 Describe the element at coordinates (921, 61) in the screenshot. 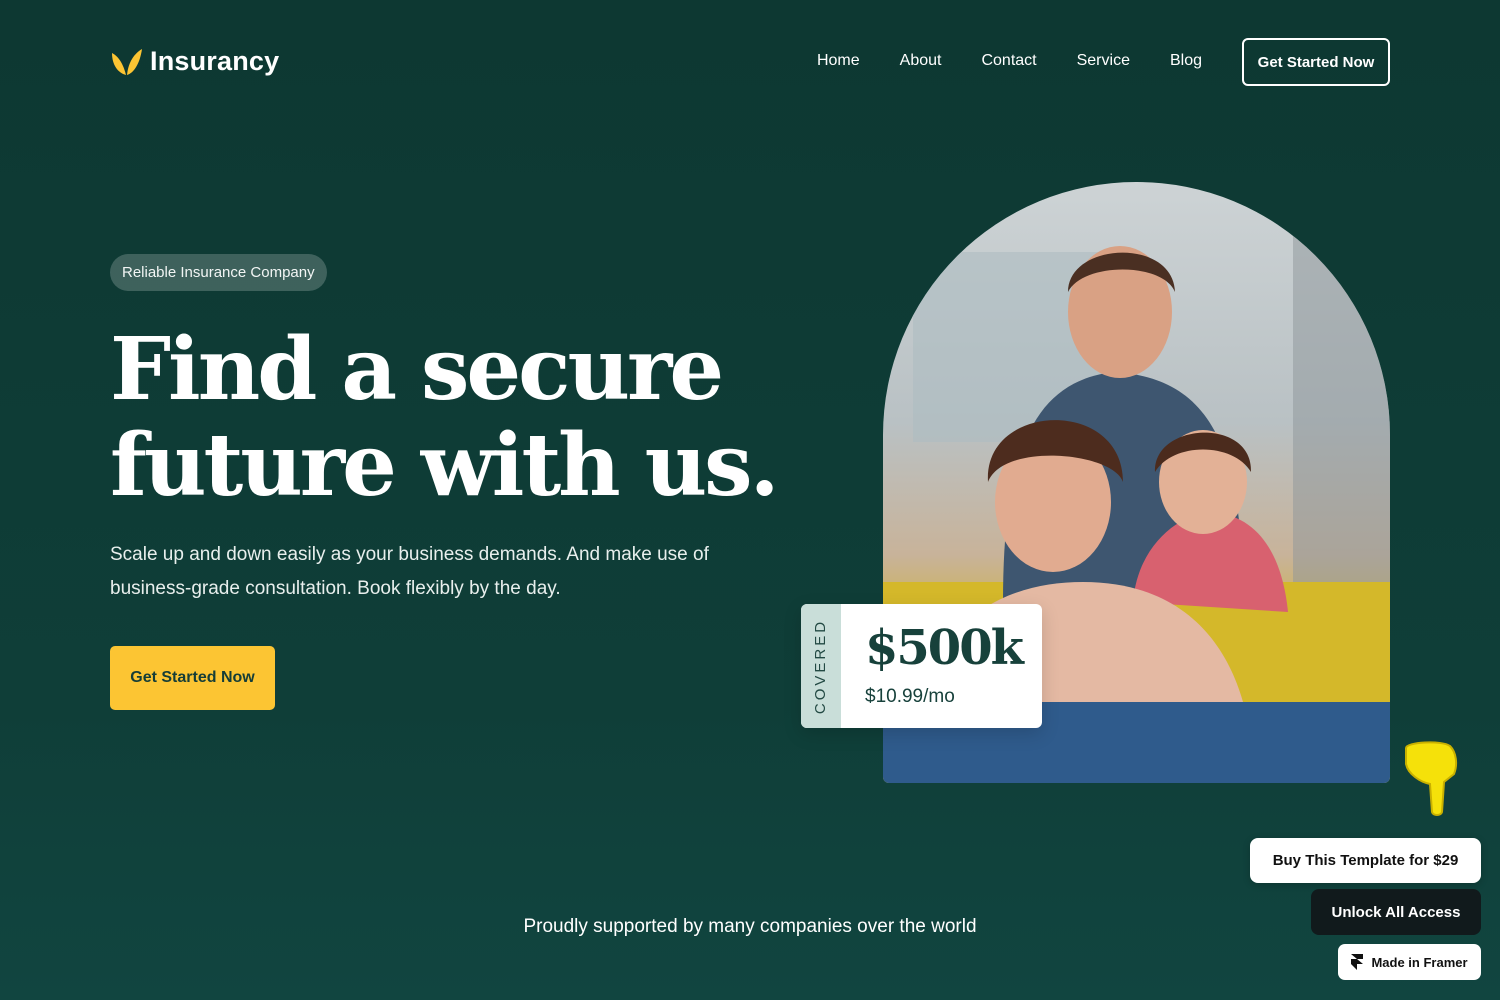

I see `nav-link-about: About` at that location.